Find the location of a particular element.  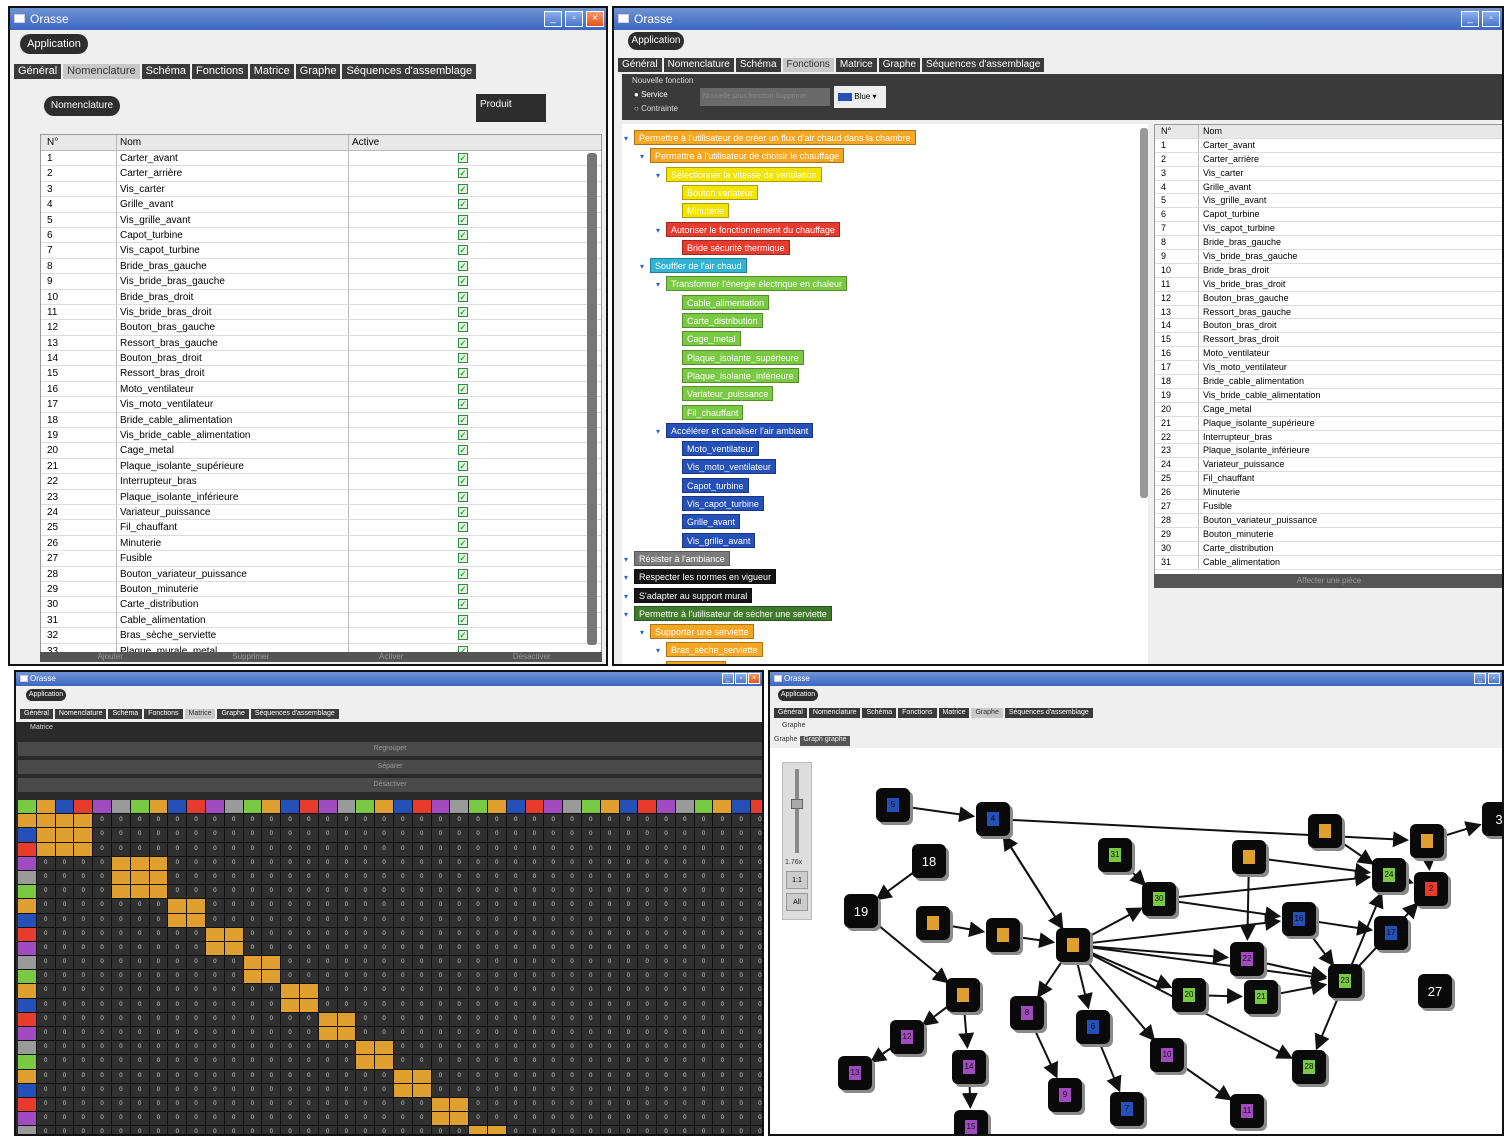

table-row: 13 Ressort_bras_gauche is located at coordinates (1328, 312).